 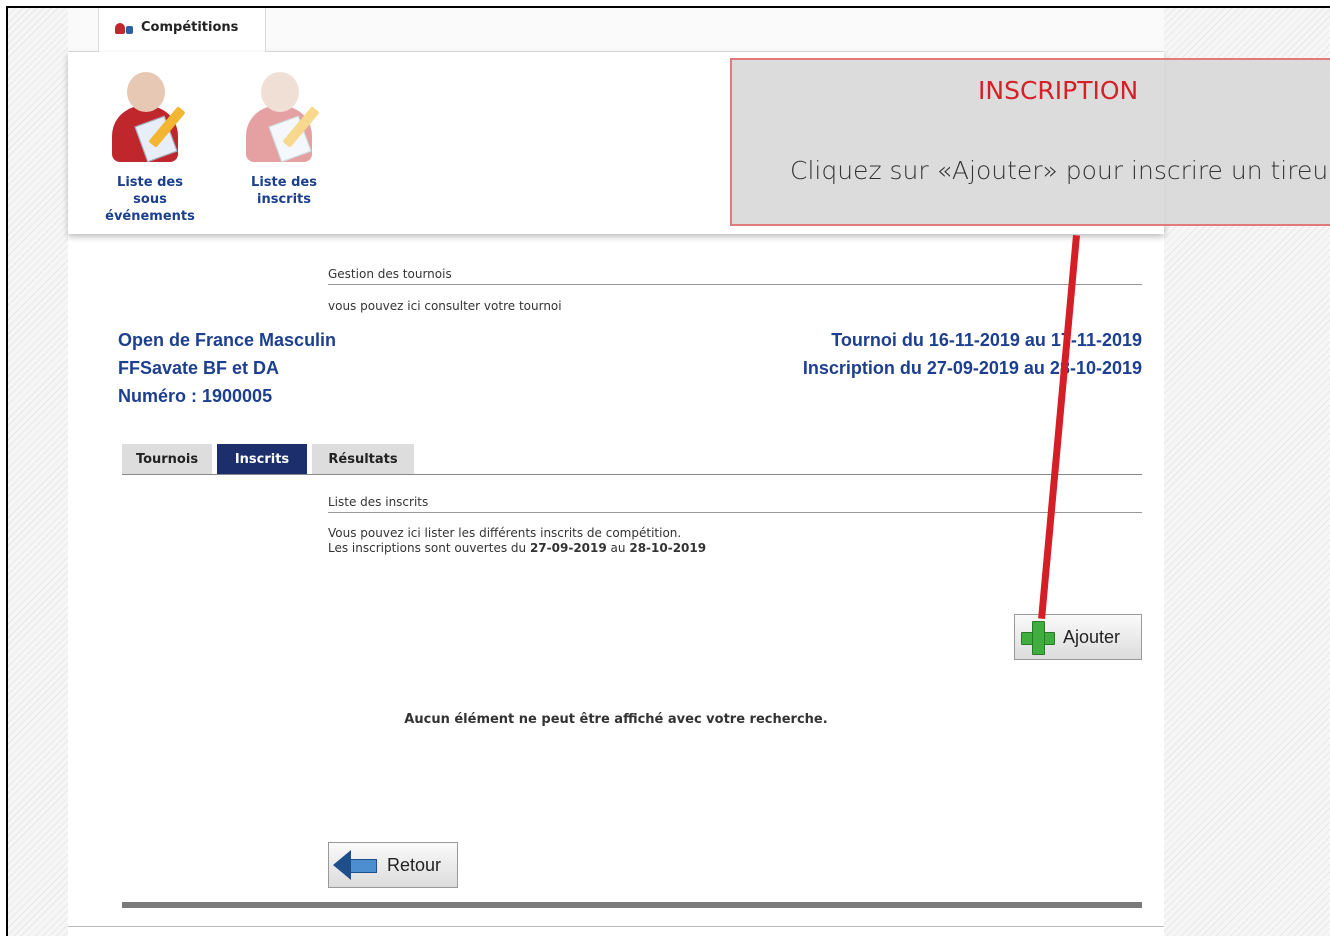 What do you see at coordinates (632, 905) in the screenshot?
I see `footer-bar` at bounding box center [632, 905].